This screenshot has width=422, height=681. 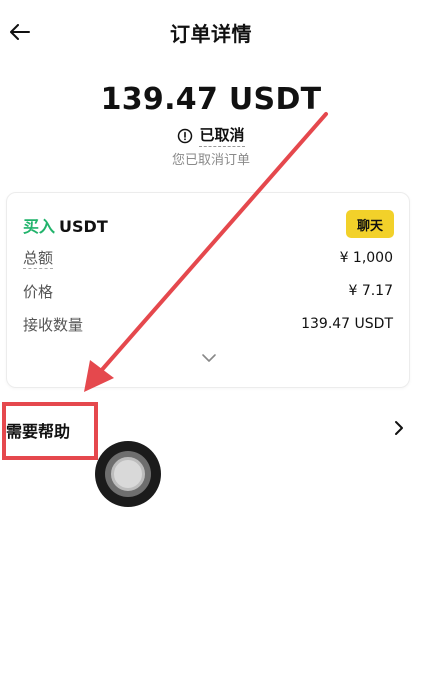 I want to click on floating-assistive-button, so click(x=128, y=474).